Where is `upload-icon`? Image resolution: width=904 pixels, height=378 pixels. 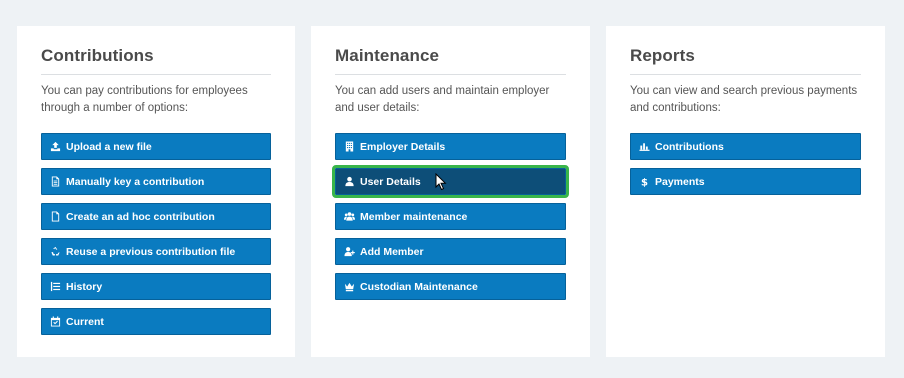 upload-icon is located at coordinates (55, 147).